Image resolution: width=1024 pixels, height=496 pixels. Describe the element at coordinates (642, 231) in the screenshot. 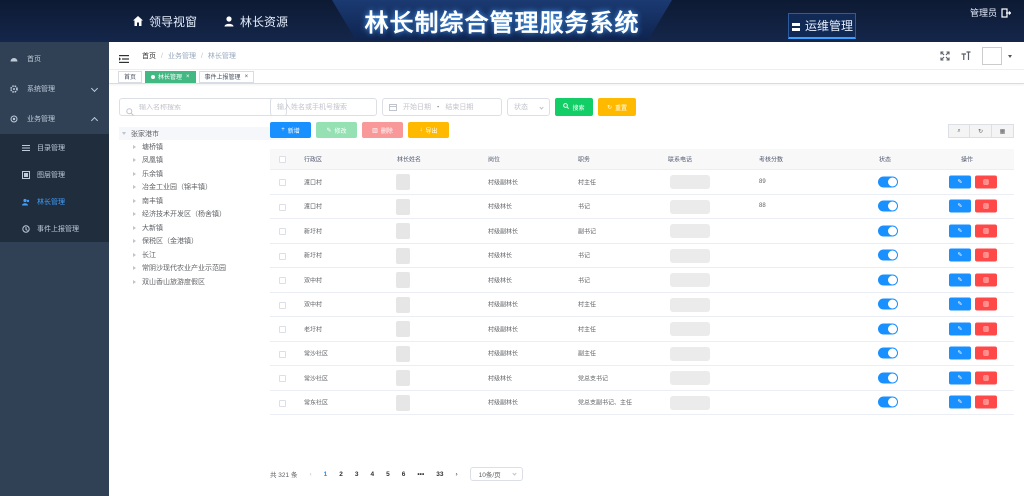

I see `table-row: 新圩村 村级副林长 副书记 ✎ ▥` at that location.